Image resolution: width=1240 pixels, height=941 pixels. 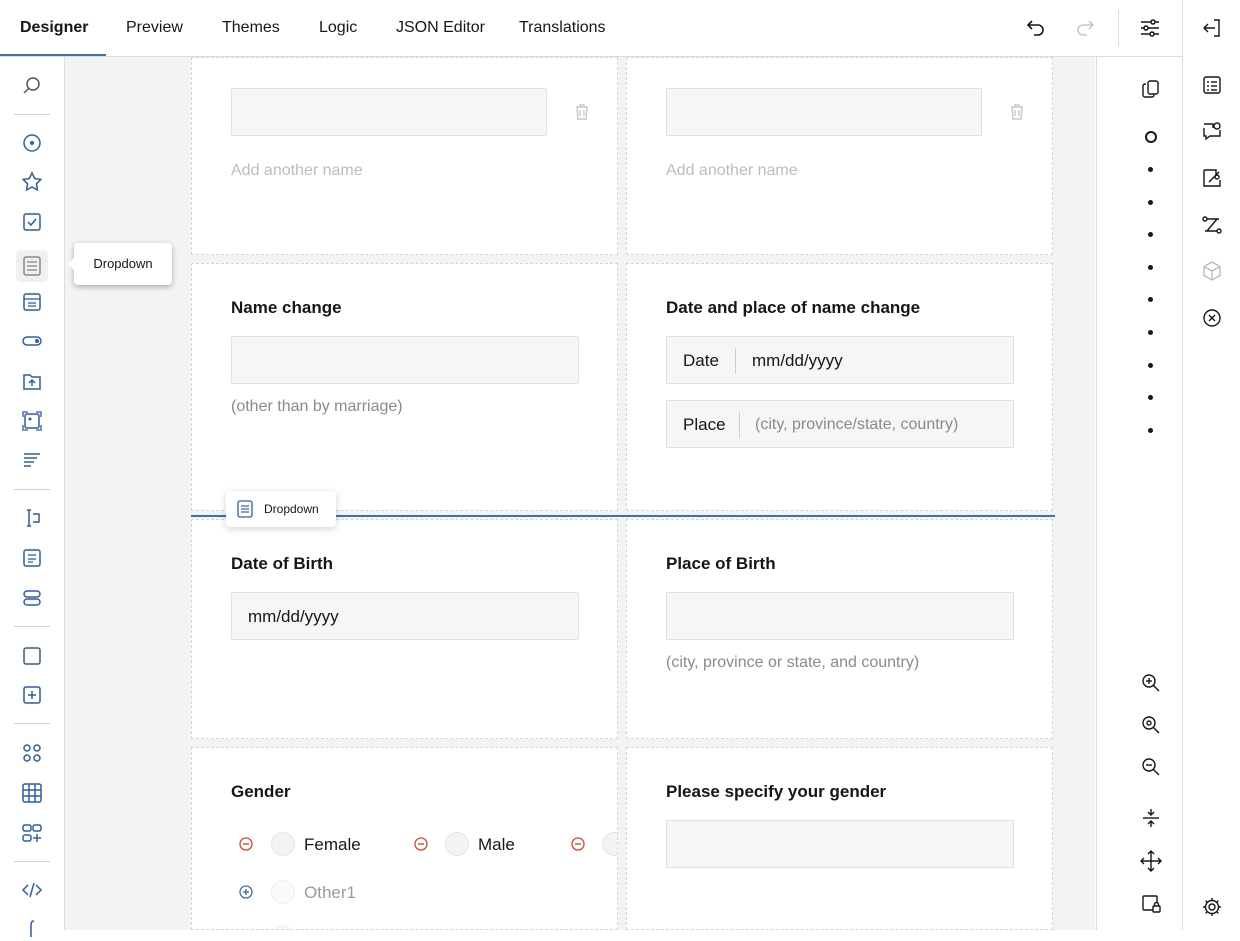 I want to click on close-circle-icon, so click(x=1212, y=318).